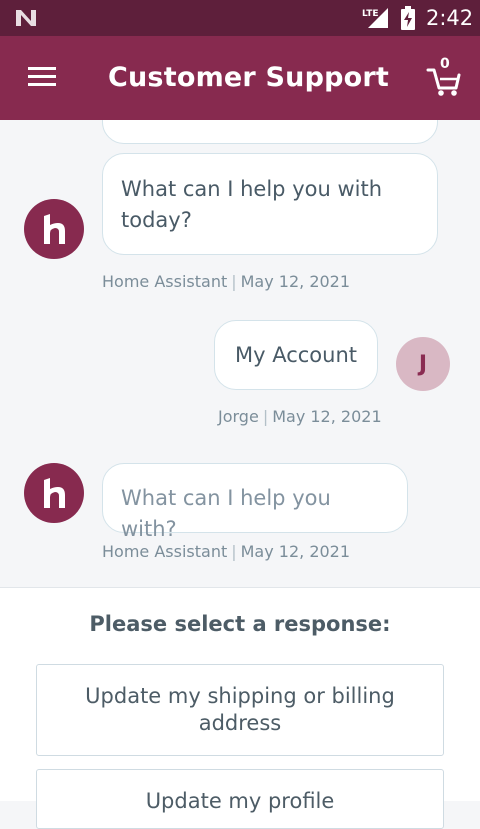 The height and width of the screenshot is (829, 480). What do you see at coordinates (445, 64) in the screenshot?
I see `cart-count-badge: 0` at bounding box center [445, 64].